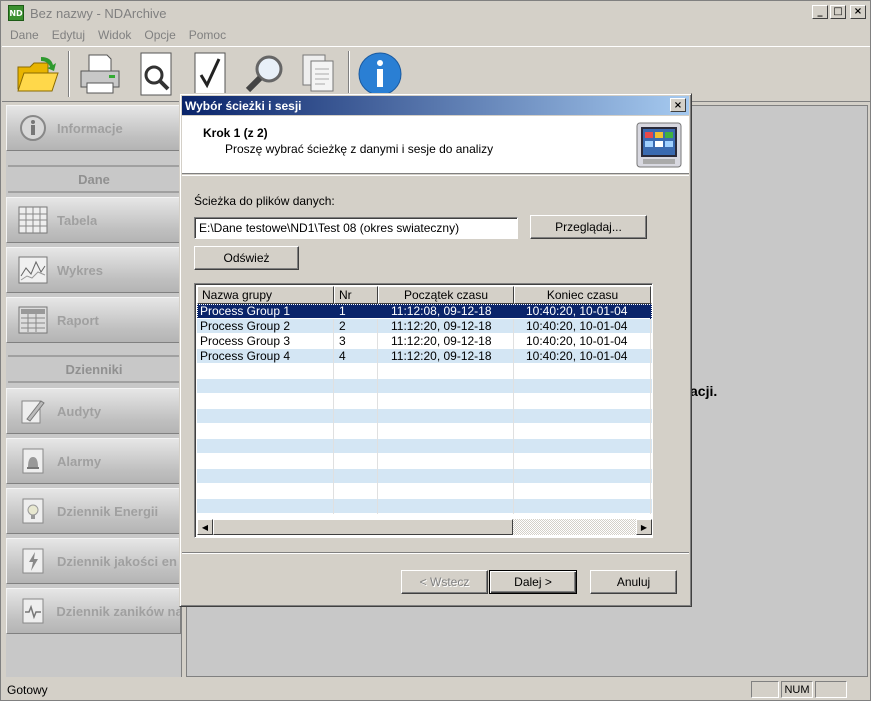 The height and width of the screenshot is (701, 871). I want to click on lightning-icon, so click(33, 561).